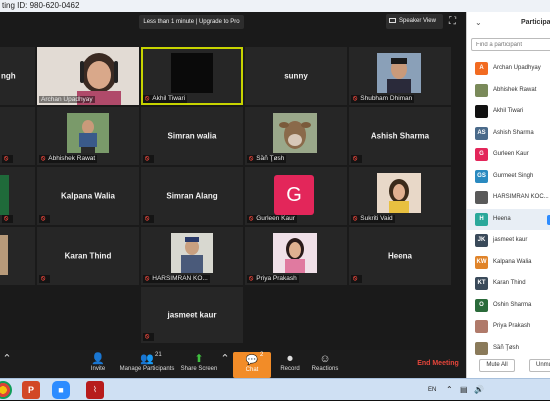 The image size is (550, 401). What do you see at coordinates (191, 22) in the screenshot?
I see `upgrade-notice: Less than 1 minute | Upgrade to Pro` at bounding box center [191, 22].